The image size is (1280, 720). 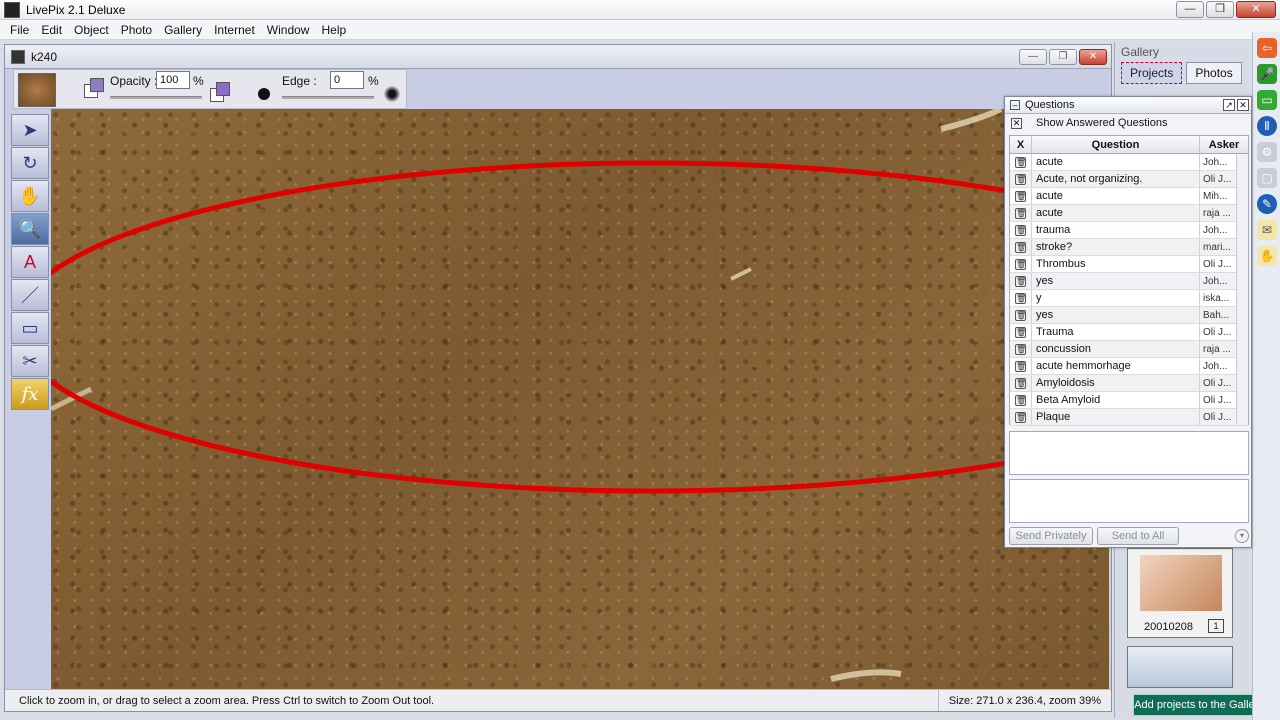 I want to click on question-text: acute hemmorhage, so click(x=1116, y=366).